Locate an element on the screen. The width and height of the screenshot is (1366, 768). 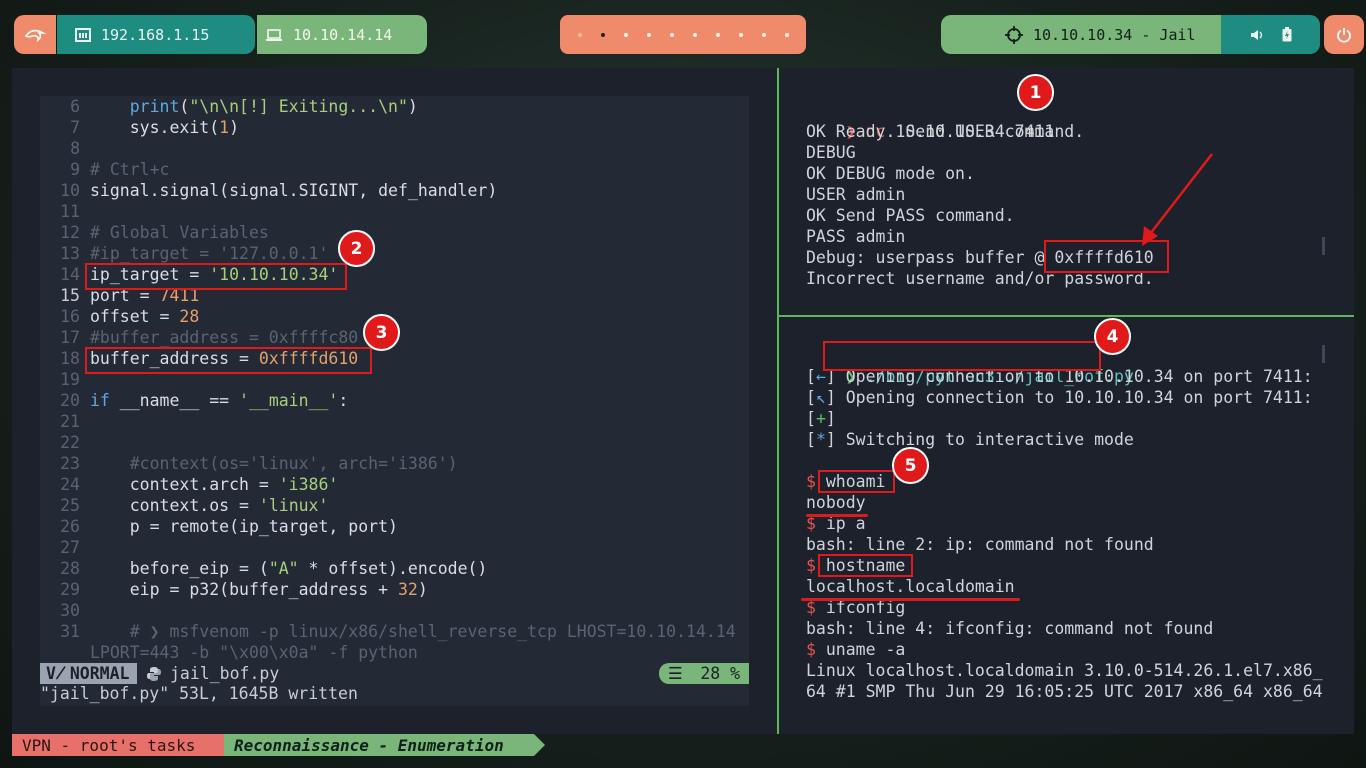
line-text: uname -a is located at coordinates (865, 649).